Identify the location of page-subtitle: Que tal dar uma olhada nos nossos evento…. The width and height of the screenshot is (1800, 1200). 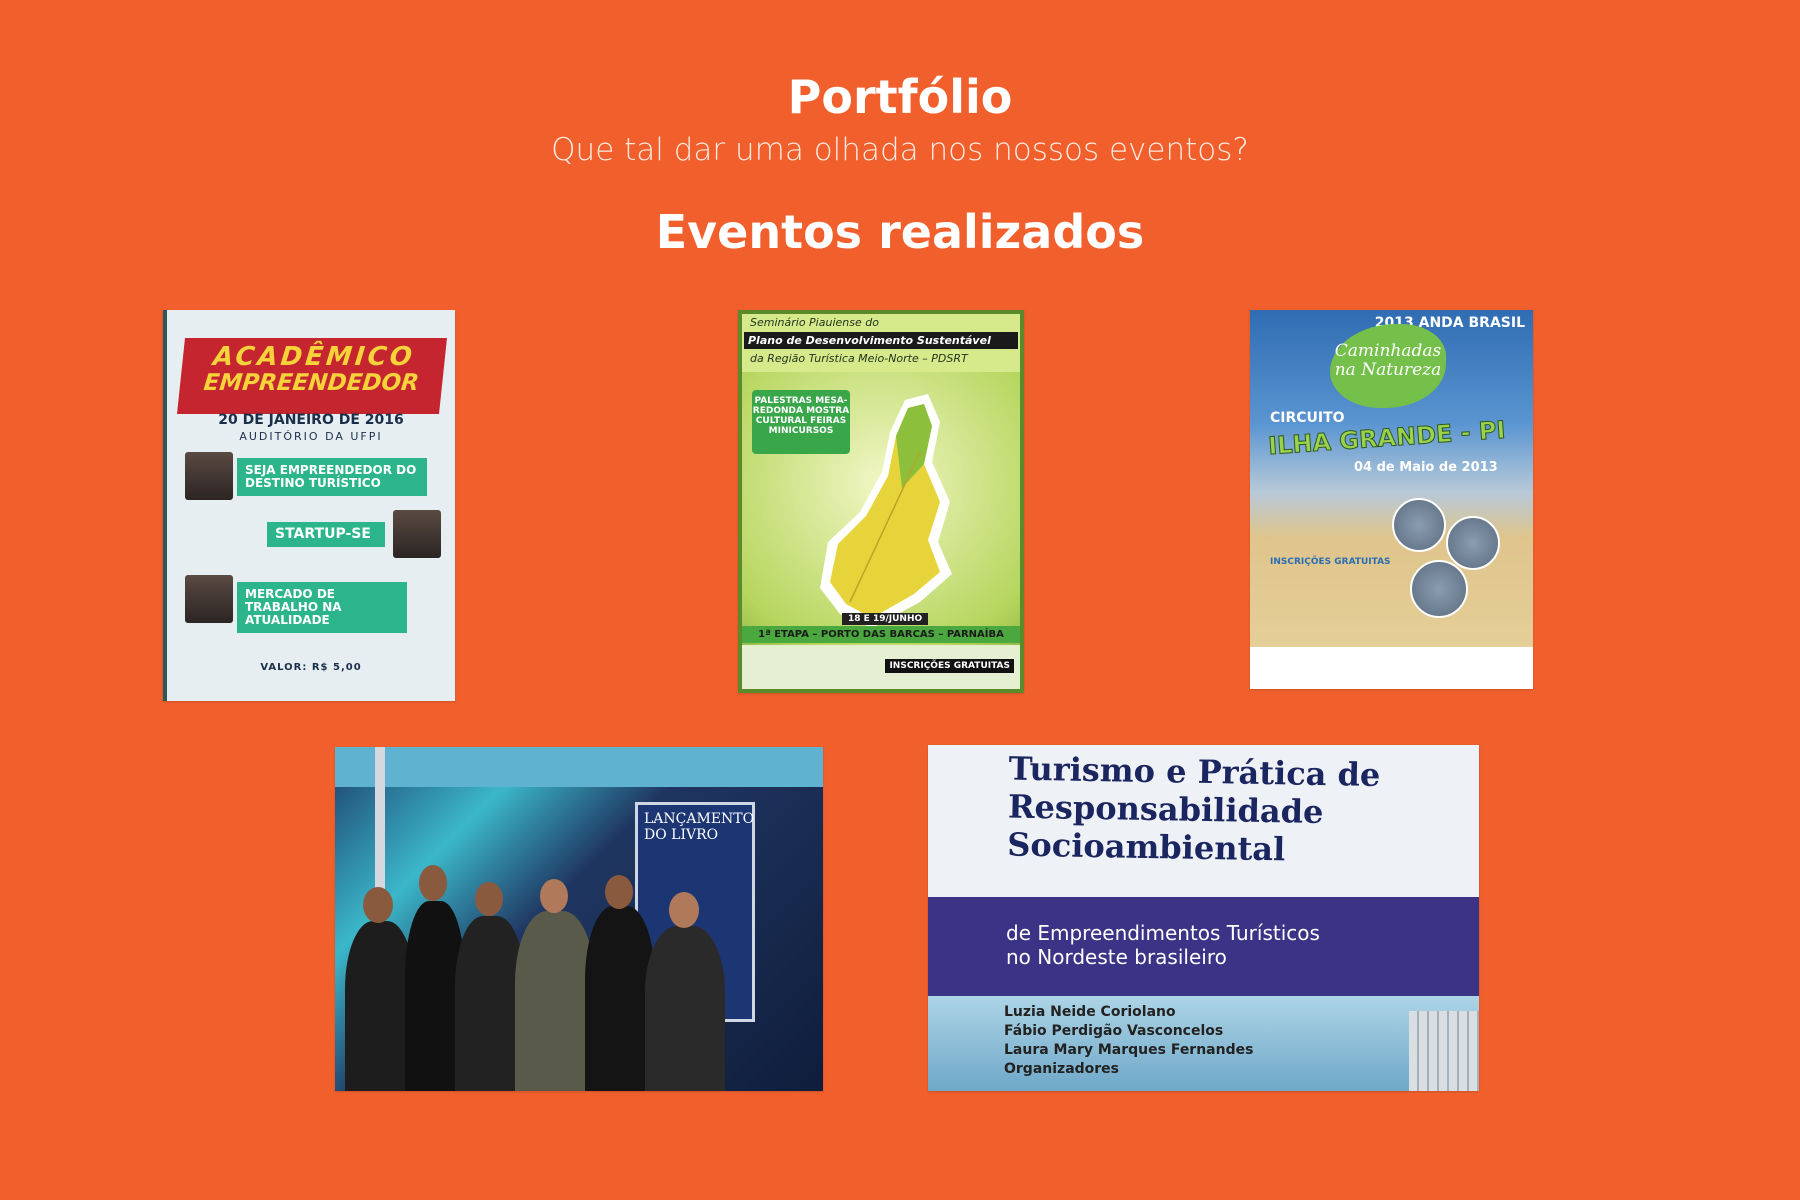
(900, 150).